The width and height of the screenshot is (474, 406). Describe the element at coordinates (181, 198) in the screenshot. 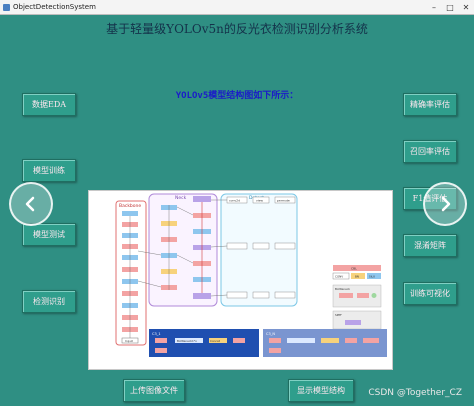

I see `neck-label: Neck` at that location.